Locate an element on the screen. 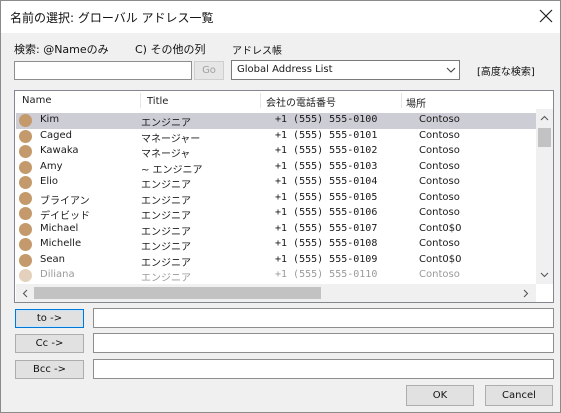 The image size is (561, 413). bcc-field is located at coordinates (323, 369).